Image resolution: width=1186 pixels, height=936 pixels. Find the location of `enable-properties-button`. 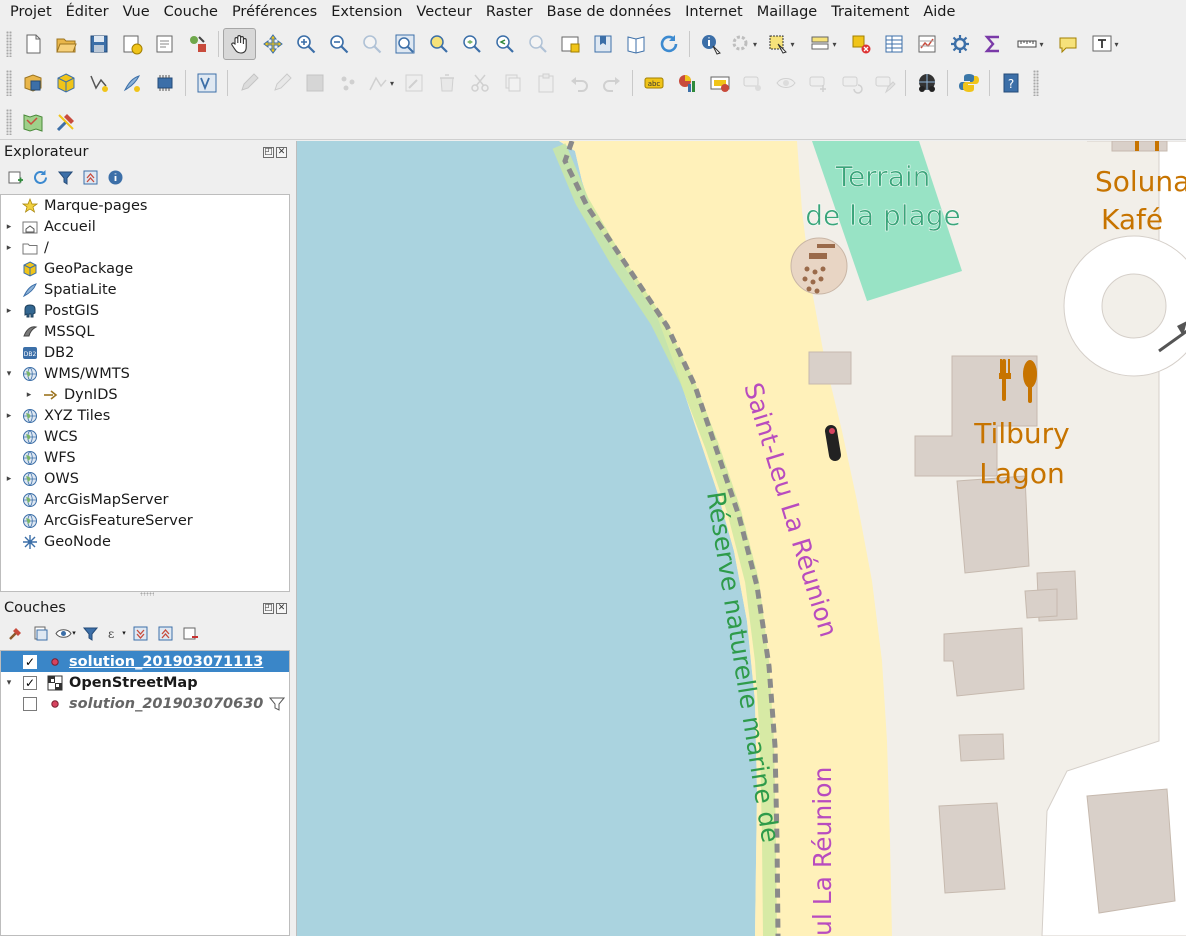

enable-properties-button is located at coordinates (115, 177).